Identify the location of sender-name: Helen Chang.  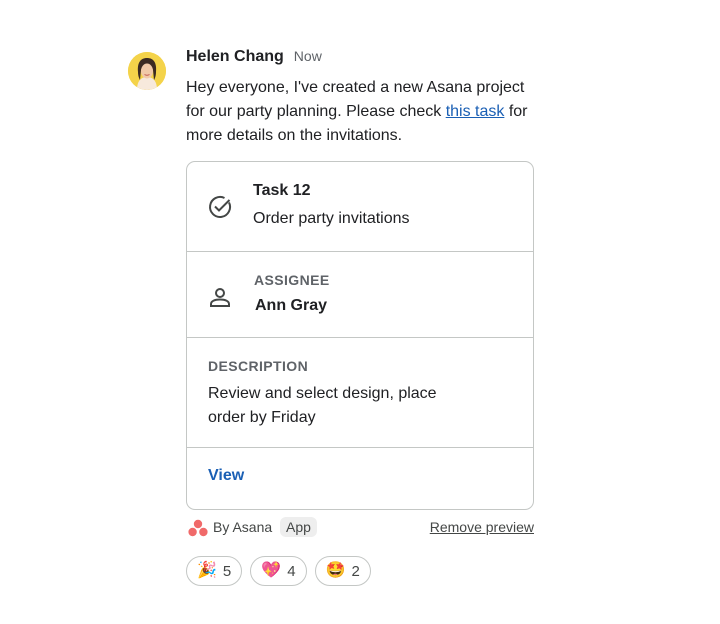
(235, 57).